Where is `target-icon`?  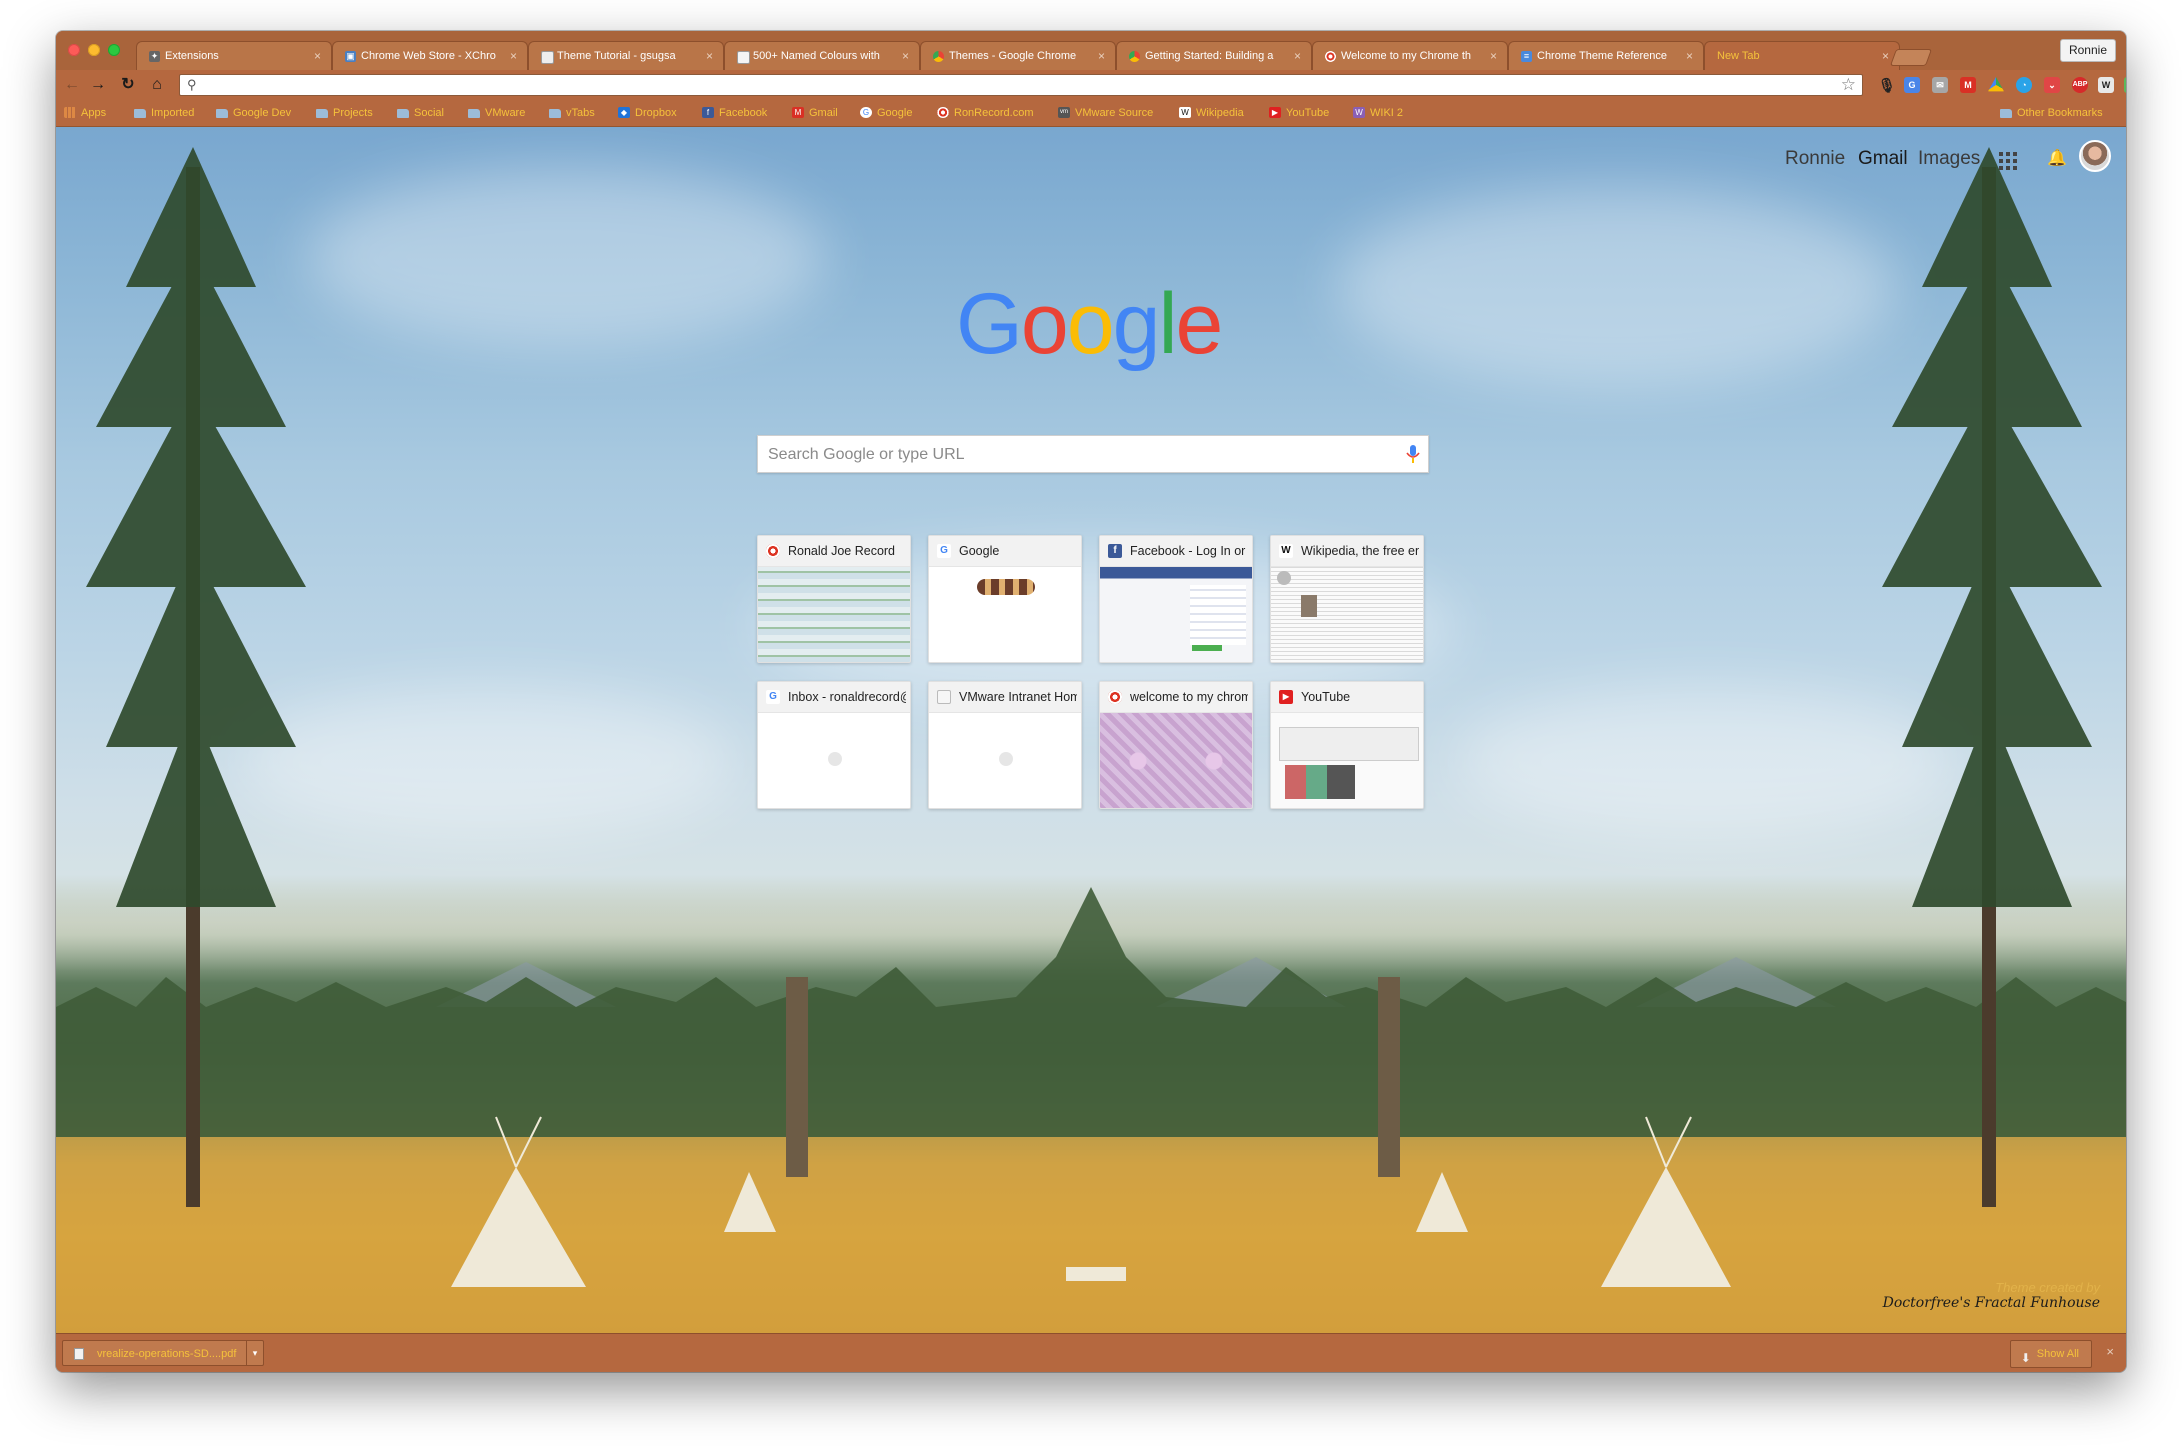 target-icon is located at coordinates (1330, 56).